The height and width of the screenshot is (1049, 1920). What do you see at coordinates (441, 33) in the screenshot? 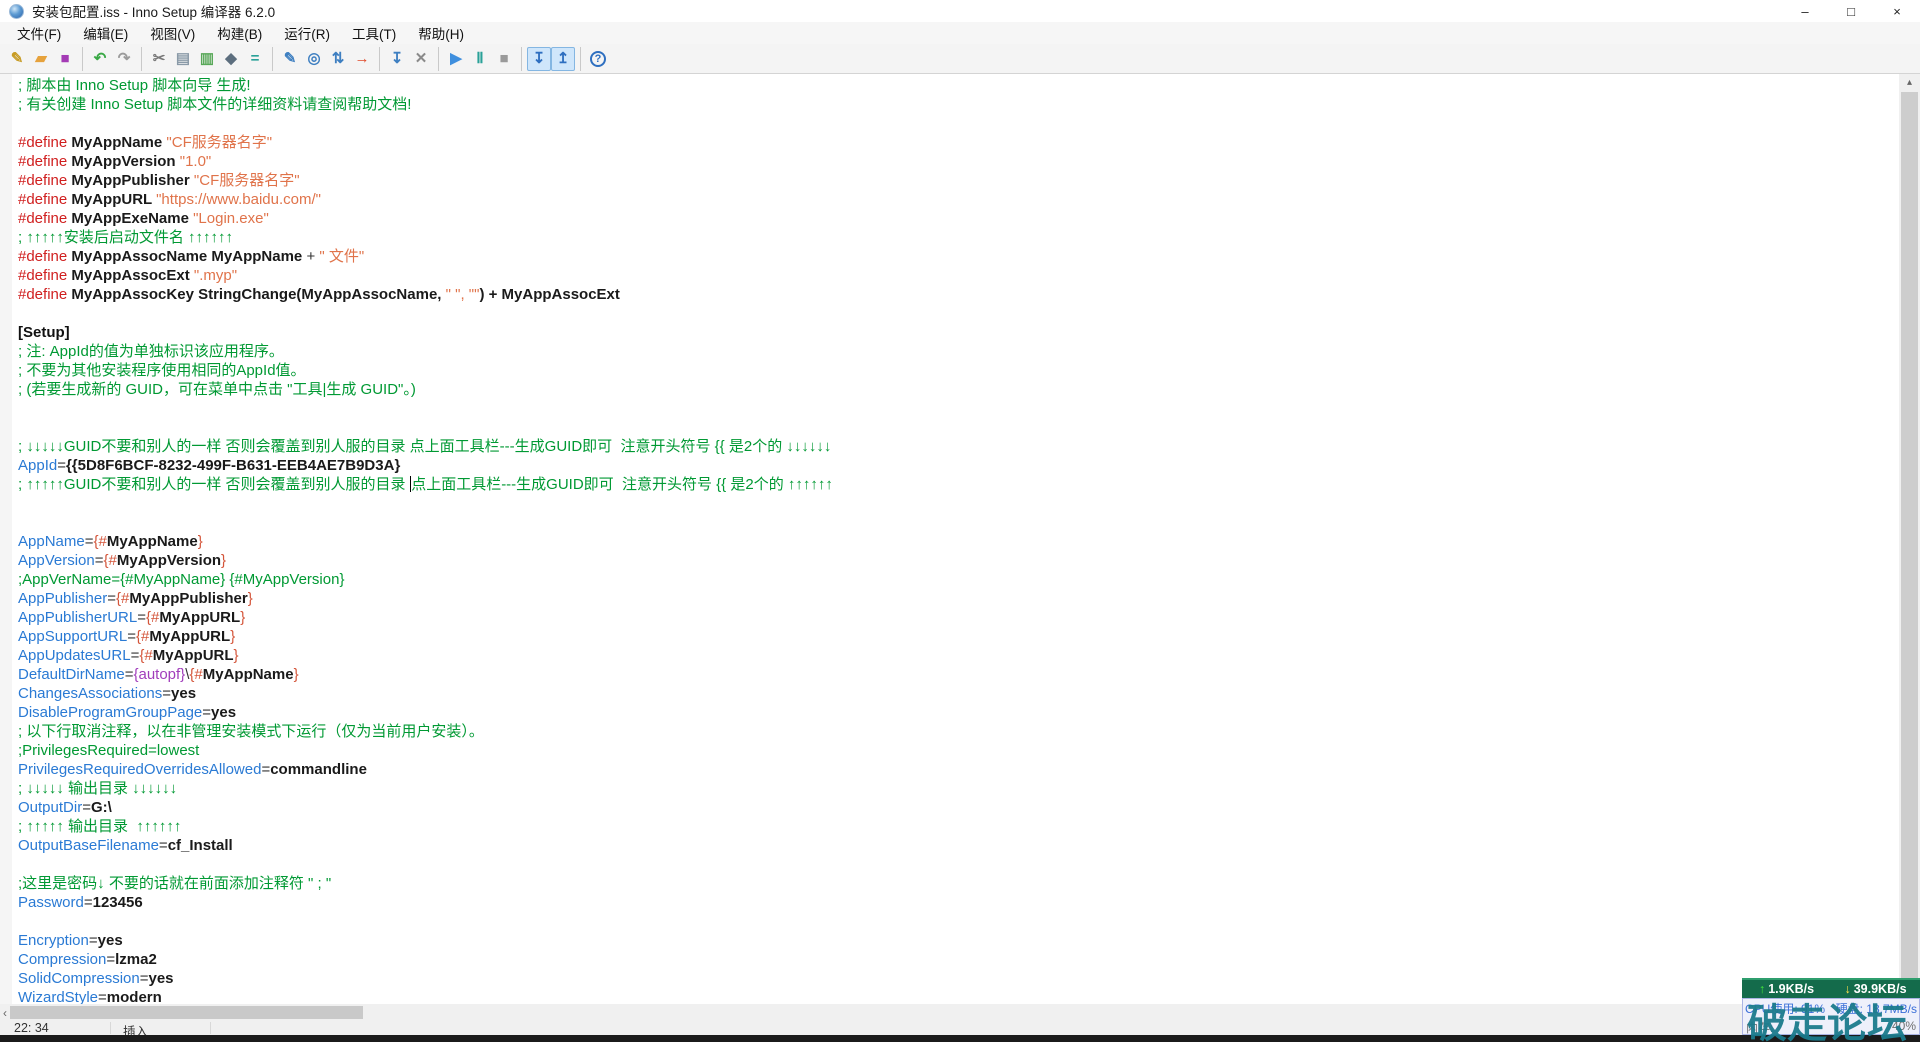
I see `menu-item-6: 帮助(H)` at bounding box center [441, 33].